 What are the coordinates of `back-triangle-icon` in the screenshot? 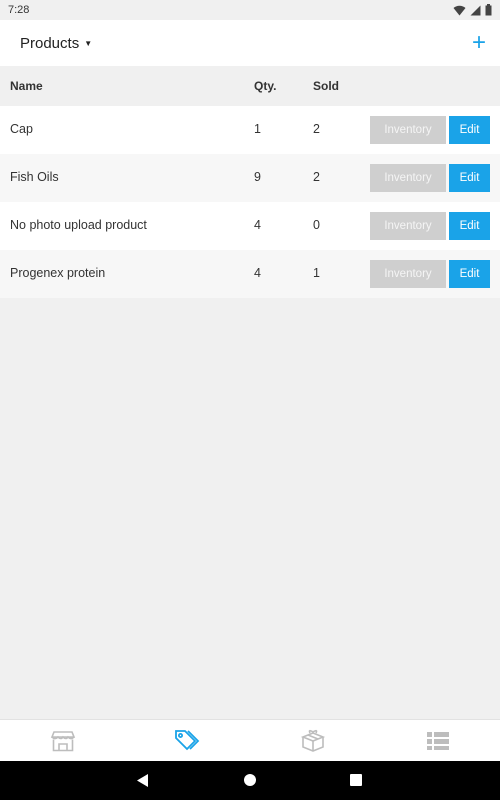 It's located at (142, 780).